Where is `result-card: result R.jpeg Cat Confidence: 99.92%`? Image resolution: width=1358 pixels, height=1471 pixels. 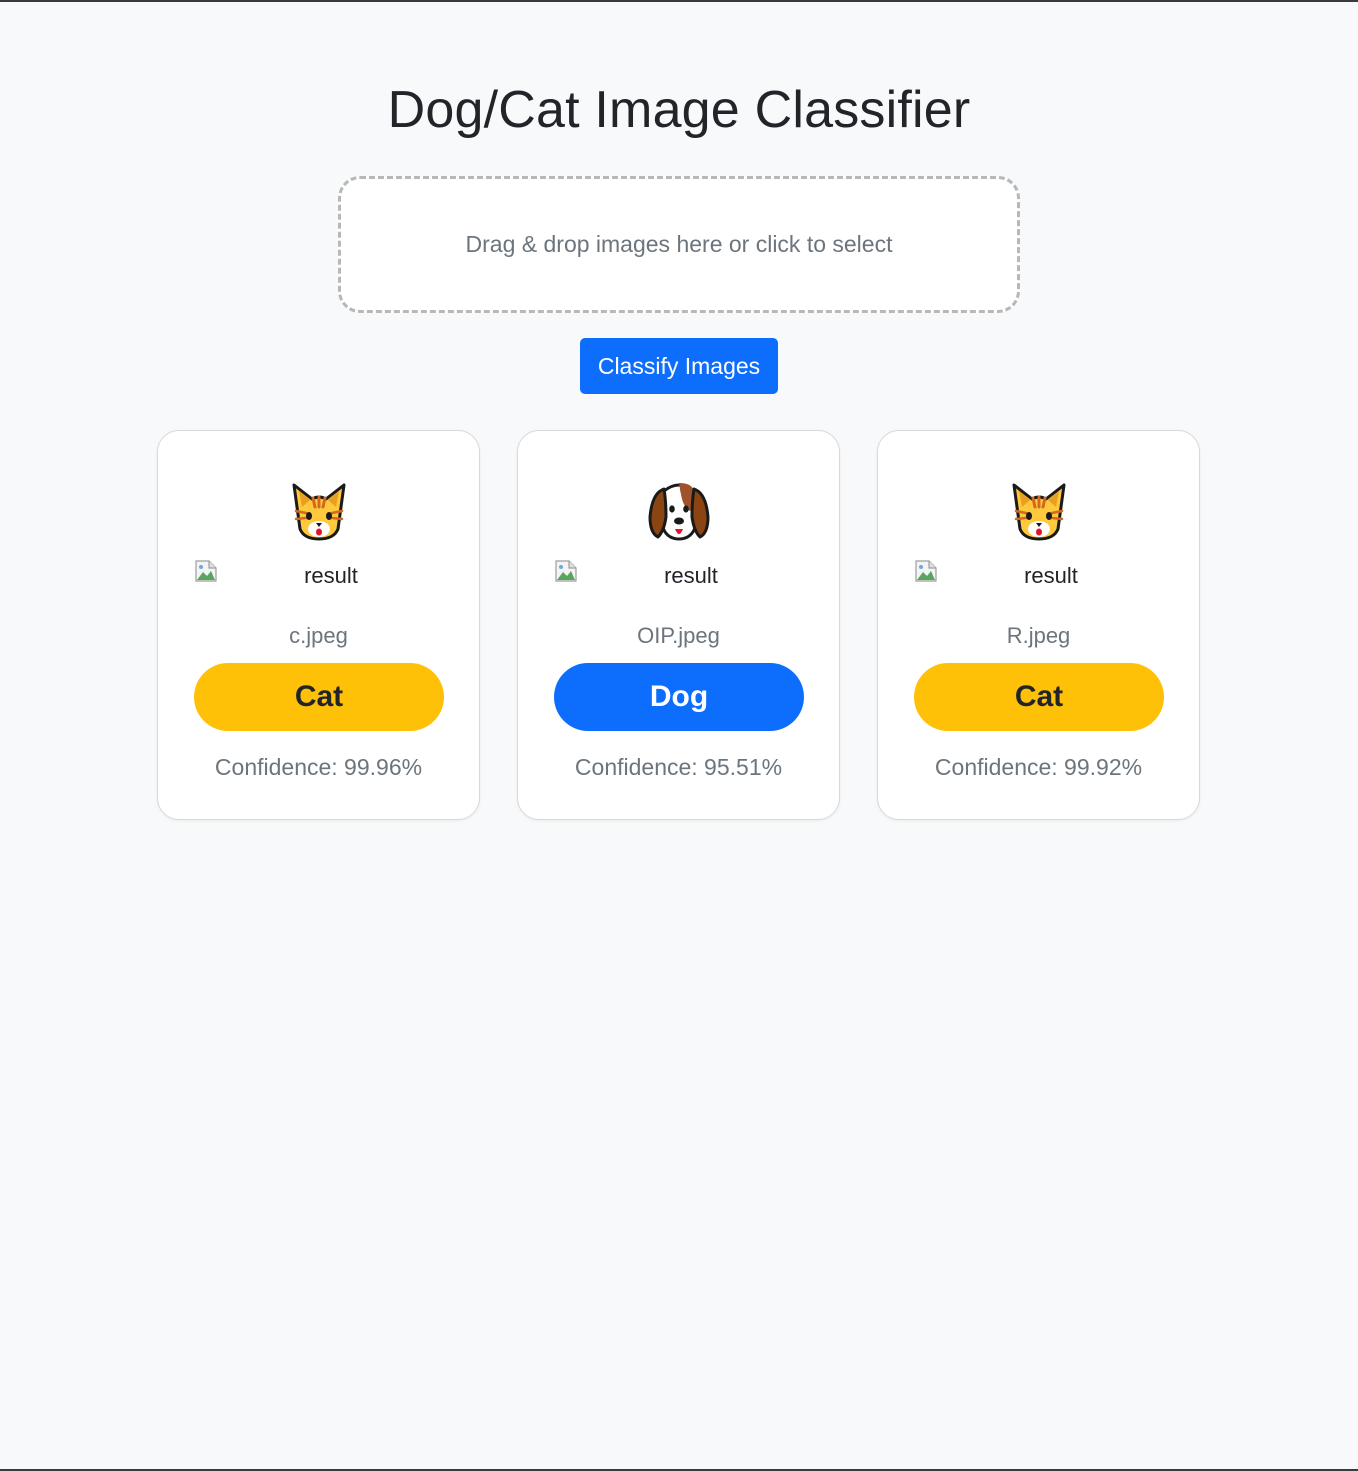
result-card: result R.jpeg Cat Confidence: 99.92% is located at coordinates (1038, 625).